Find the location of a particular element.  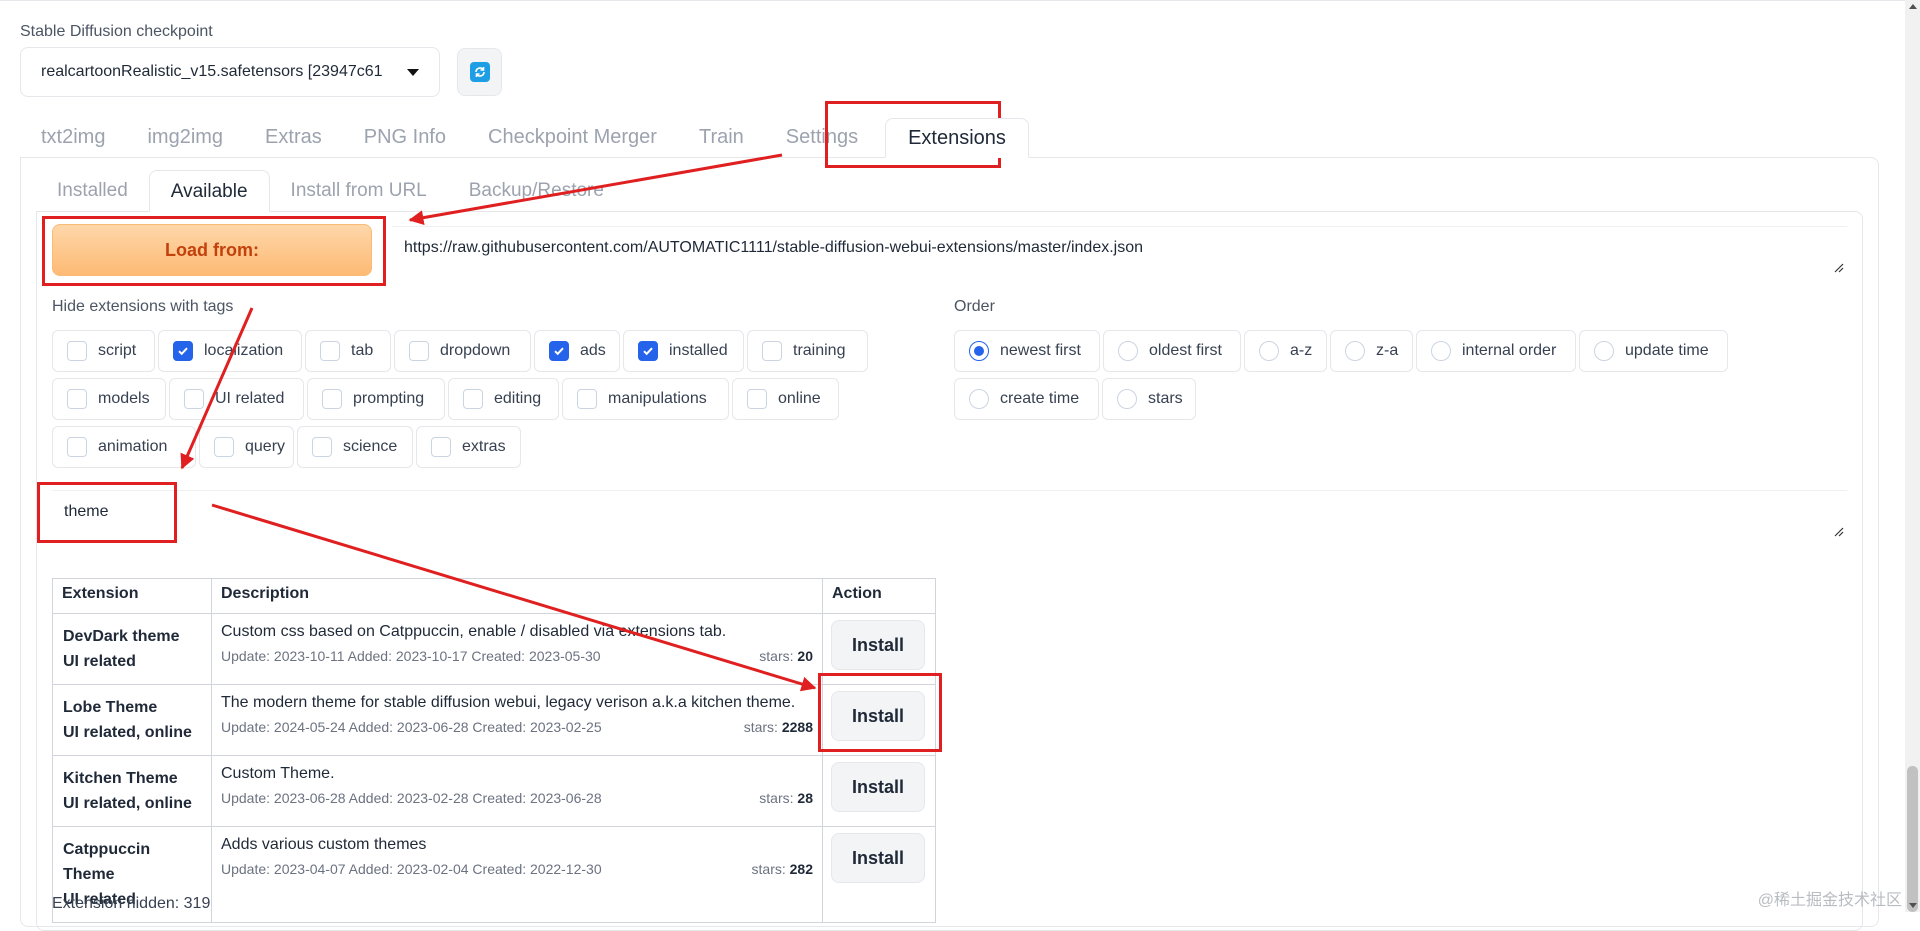

tab-available: Available is located at coordinates (209, 191).